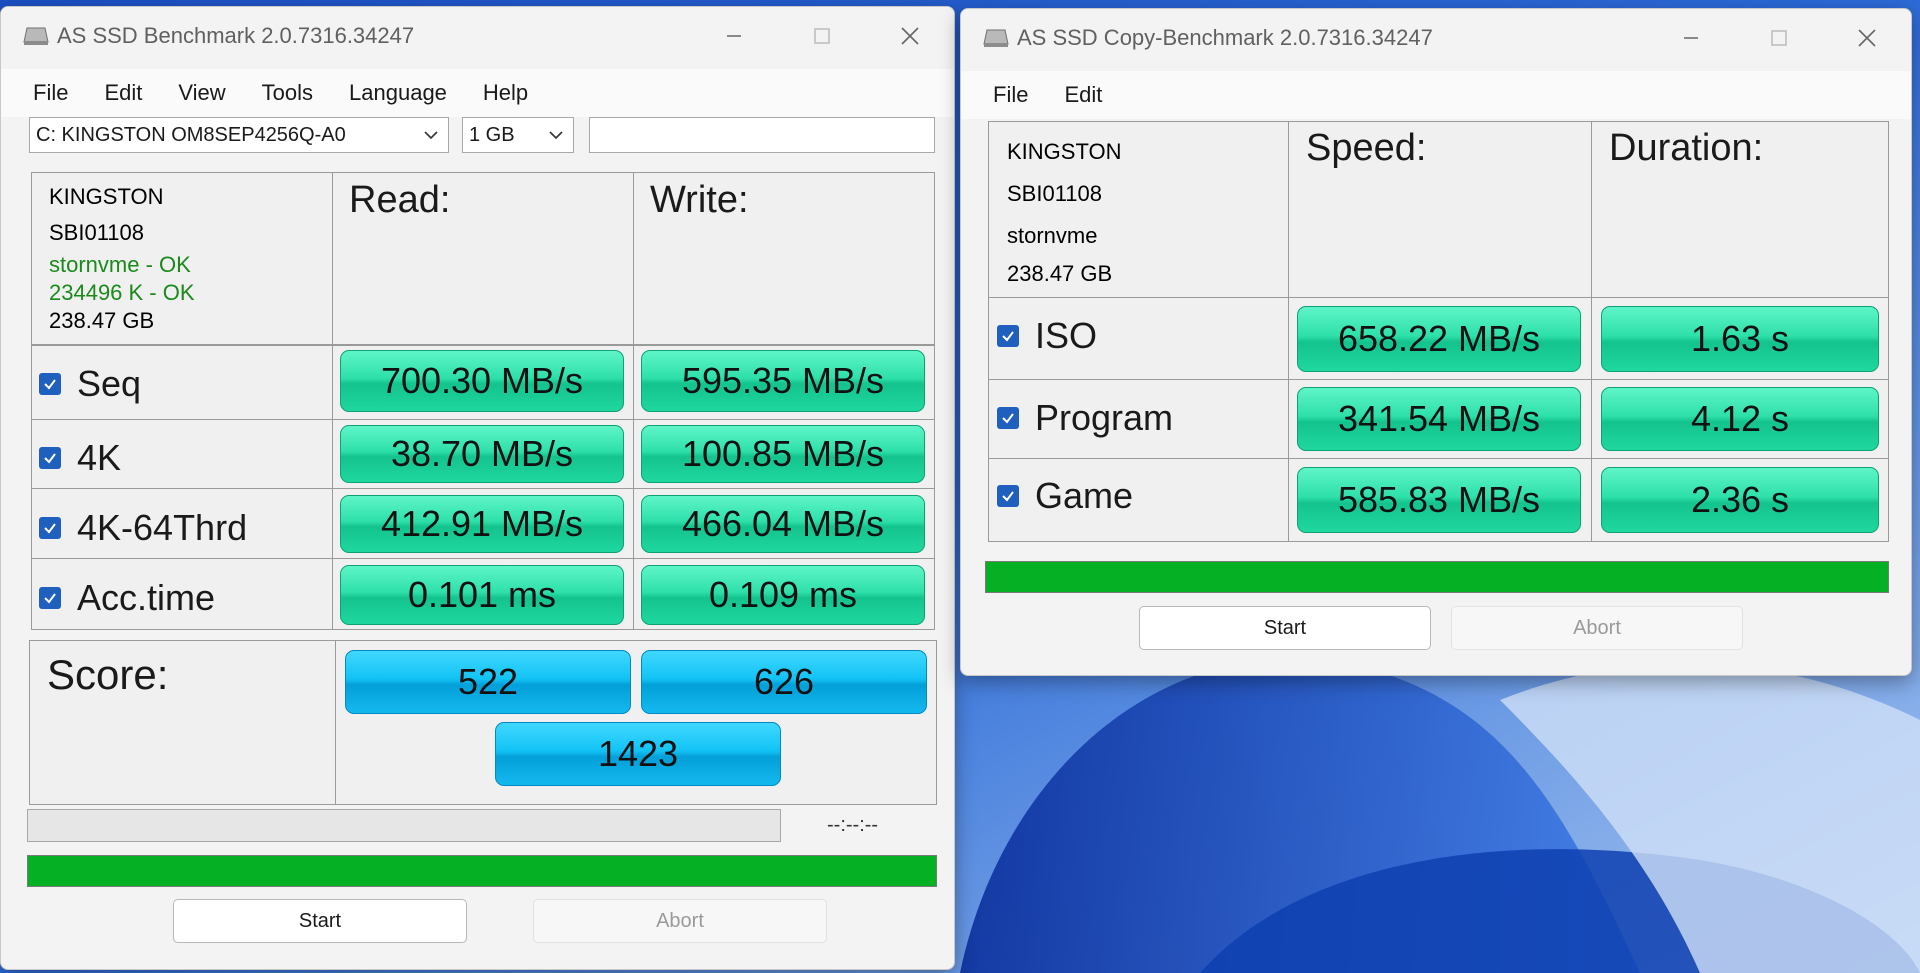 This screenshot has width=1920, height=973. Describe the element at coordinates (1439, 419) in the screenshot. I see `program-speed-value: 341.54 MB/s` at that location.